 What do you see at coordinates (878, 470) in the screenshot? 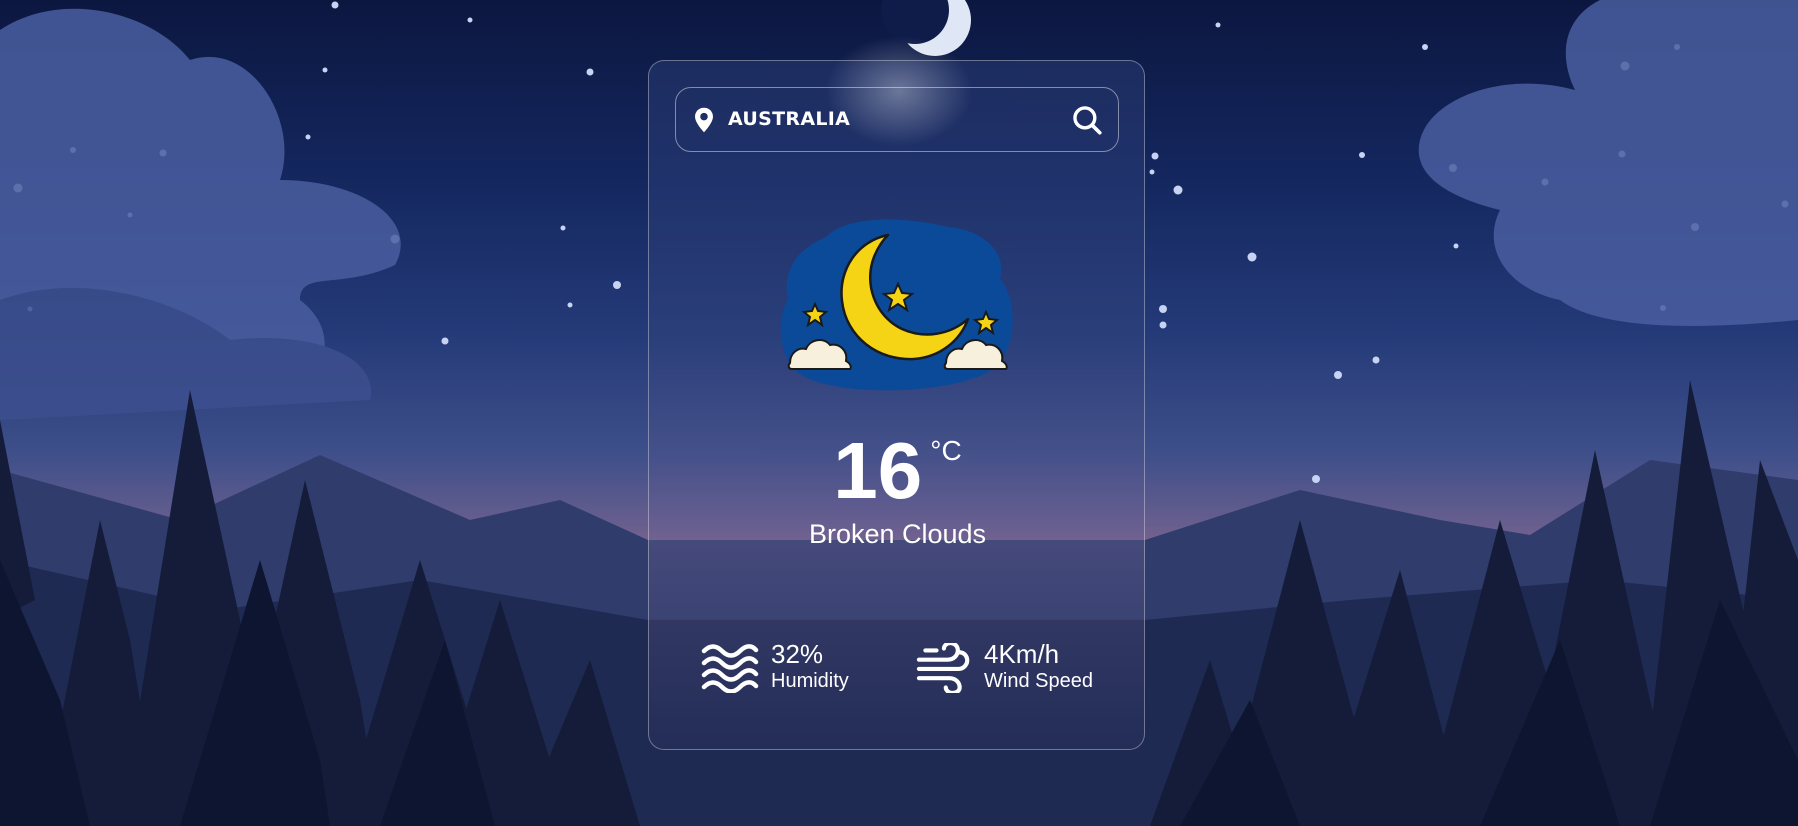
I see `temperature-value: 16` at bounding box center [878, 470].